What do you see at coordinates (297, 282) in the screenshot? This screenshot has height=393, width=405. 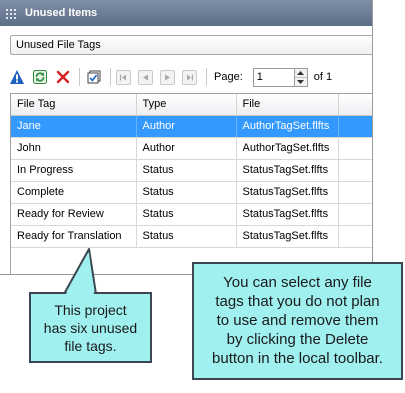 I see `callout-line: You can select any file` at bounding box center [297, 282].